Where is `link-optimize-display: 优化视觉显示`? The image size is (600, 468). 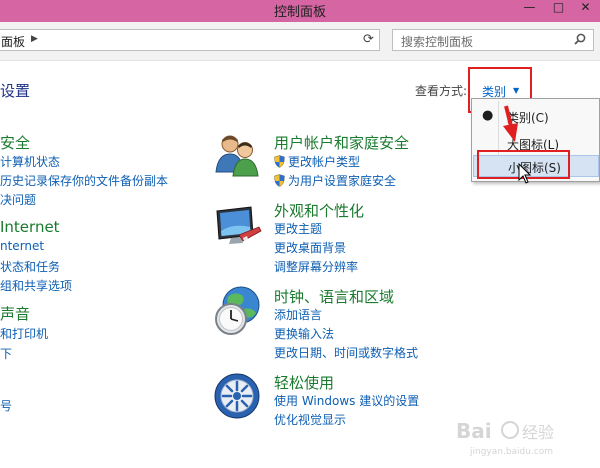 link-optimize-display: 优化视觉显示 is located at coordinates (310, 419).